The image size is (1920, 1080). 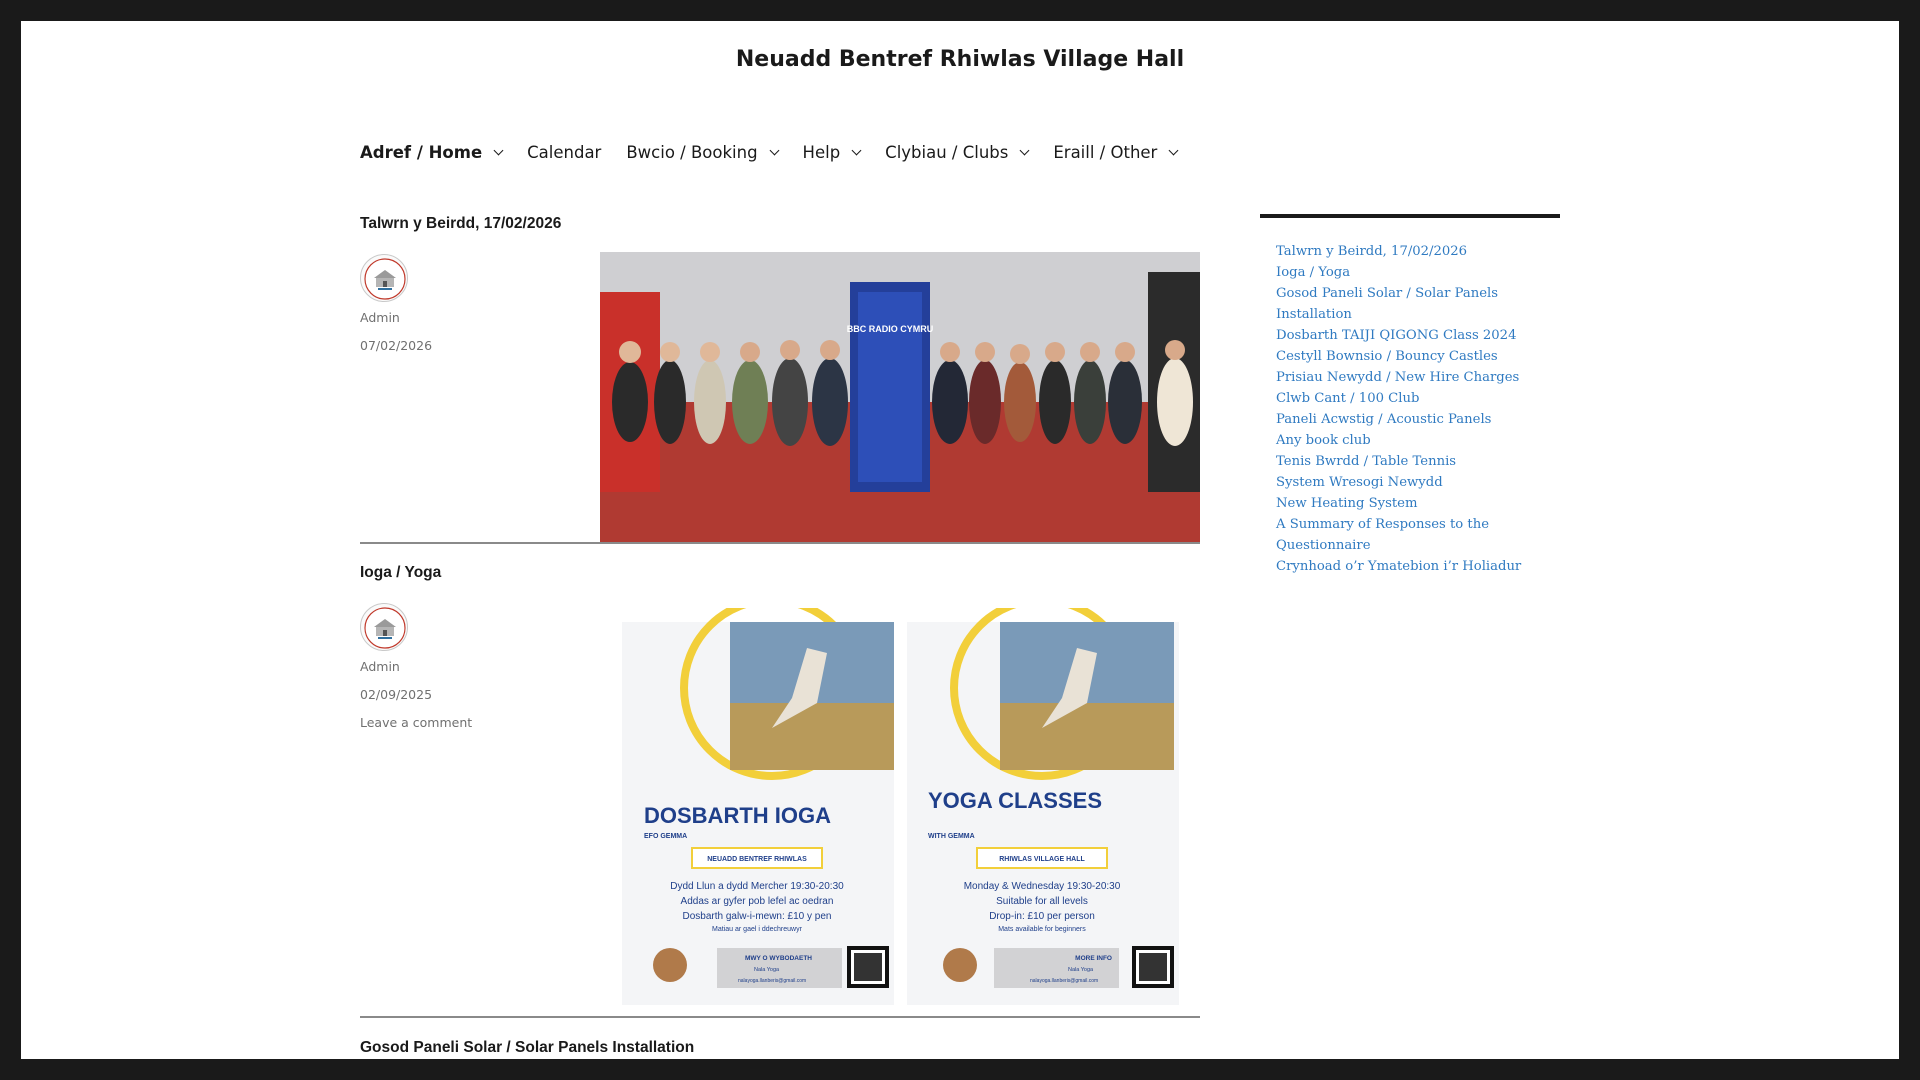 I want to click on flyer-line: Monday & Wednesday 19:30-20:30, so click(x=1042, y=886).